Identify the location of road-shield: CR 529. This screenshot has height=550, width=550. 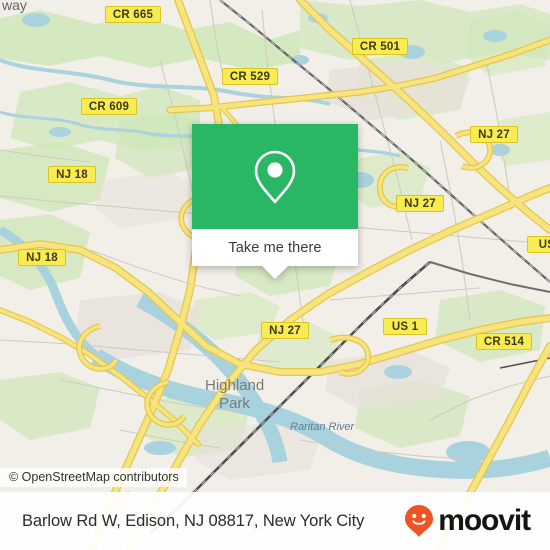
(250, 76).